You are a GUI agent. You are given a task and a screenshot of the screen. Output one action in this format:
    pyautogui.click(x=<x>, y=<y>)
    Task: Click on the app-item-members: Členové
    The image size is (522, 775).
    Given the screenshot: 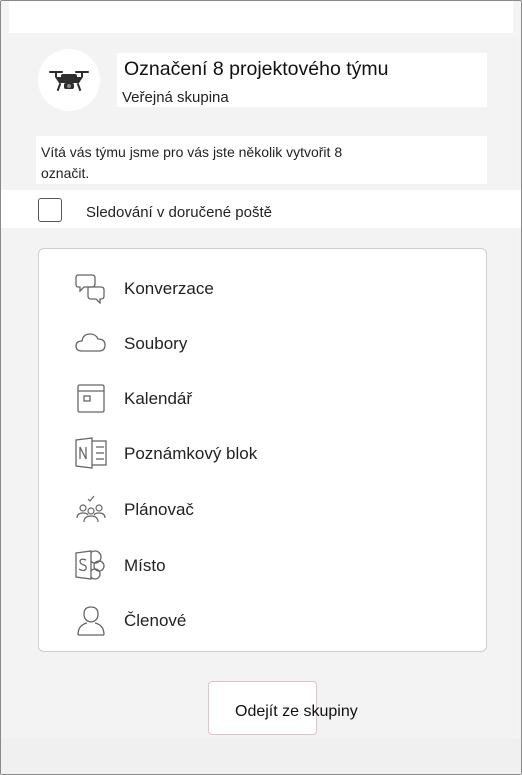 What is the action you would take?
    pyautogui.click(x=262, y=620)
    